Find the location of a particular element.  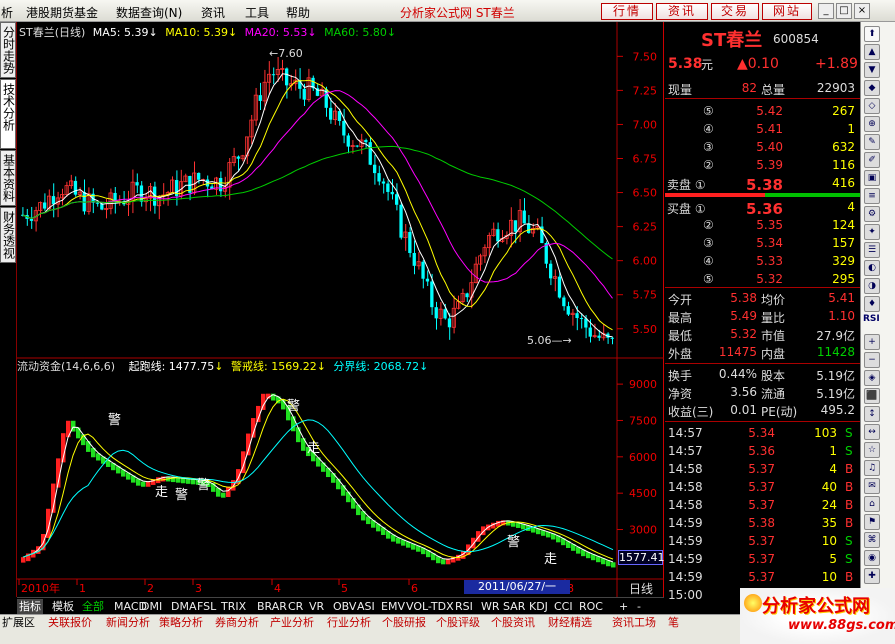

quote-top-button: 行情 is located at coordinates (627, 11).